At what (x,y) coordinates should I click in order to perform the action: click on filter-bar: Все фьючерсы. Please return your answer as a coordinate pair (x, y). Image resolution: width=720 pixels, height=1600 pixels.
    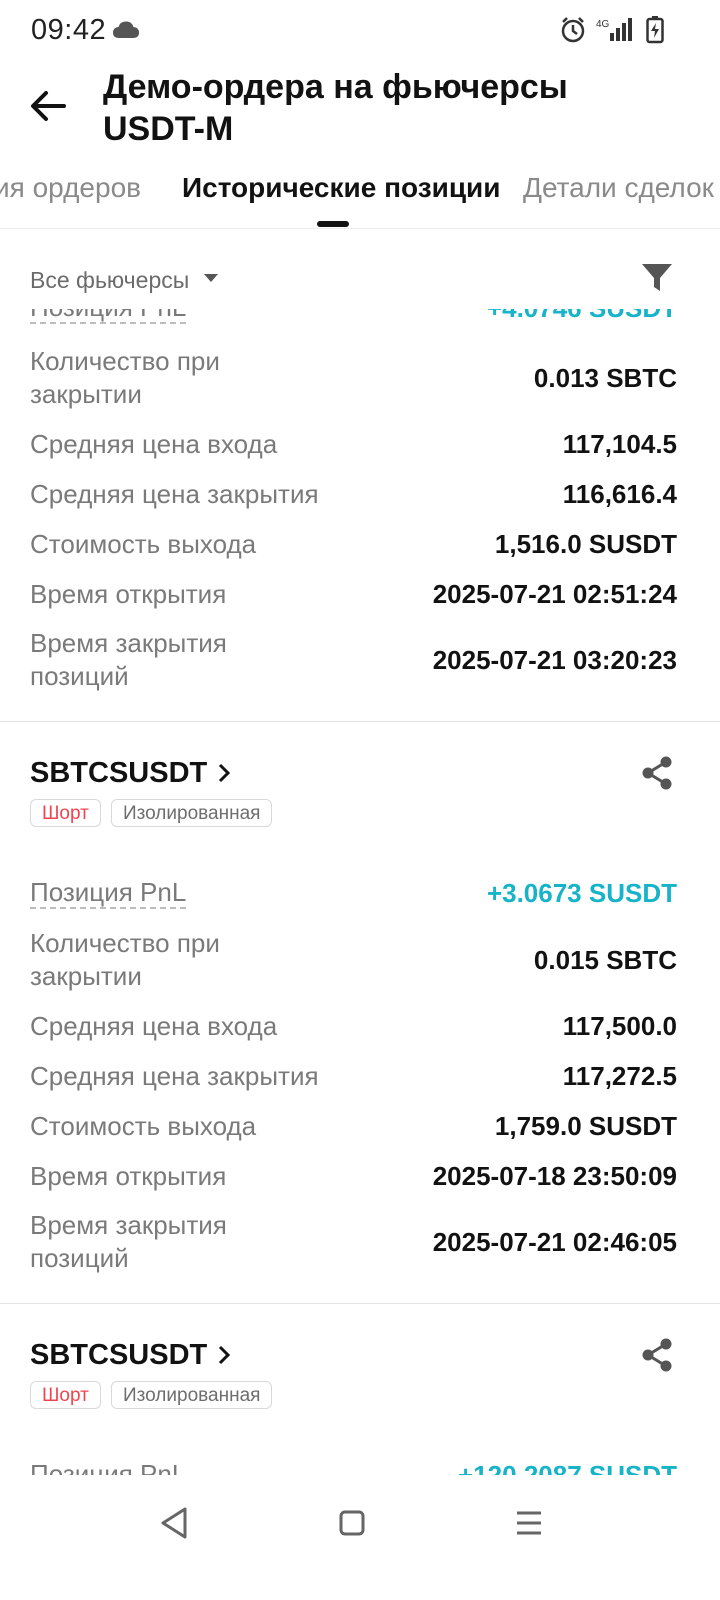
    Looking at the image, I should click on (360, 269).